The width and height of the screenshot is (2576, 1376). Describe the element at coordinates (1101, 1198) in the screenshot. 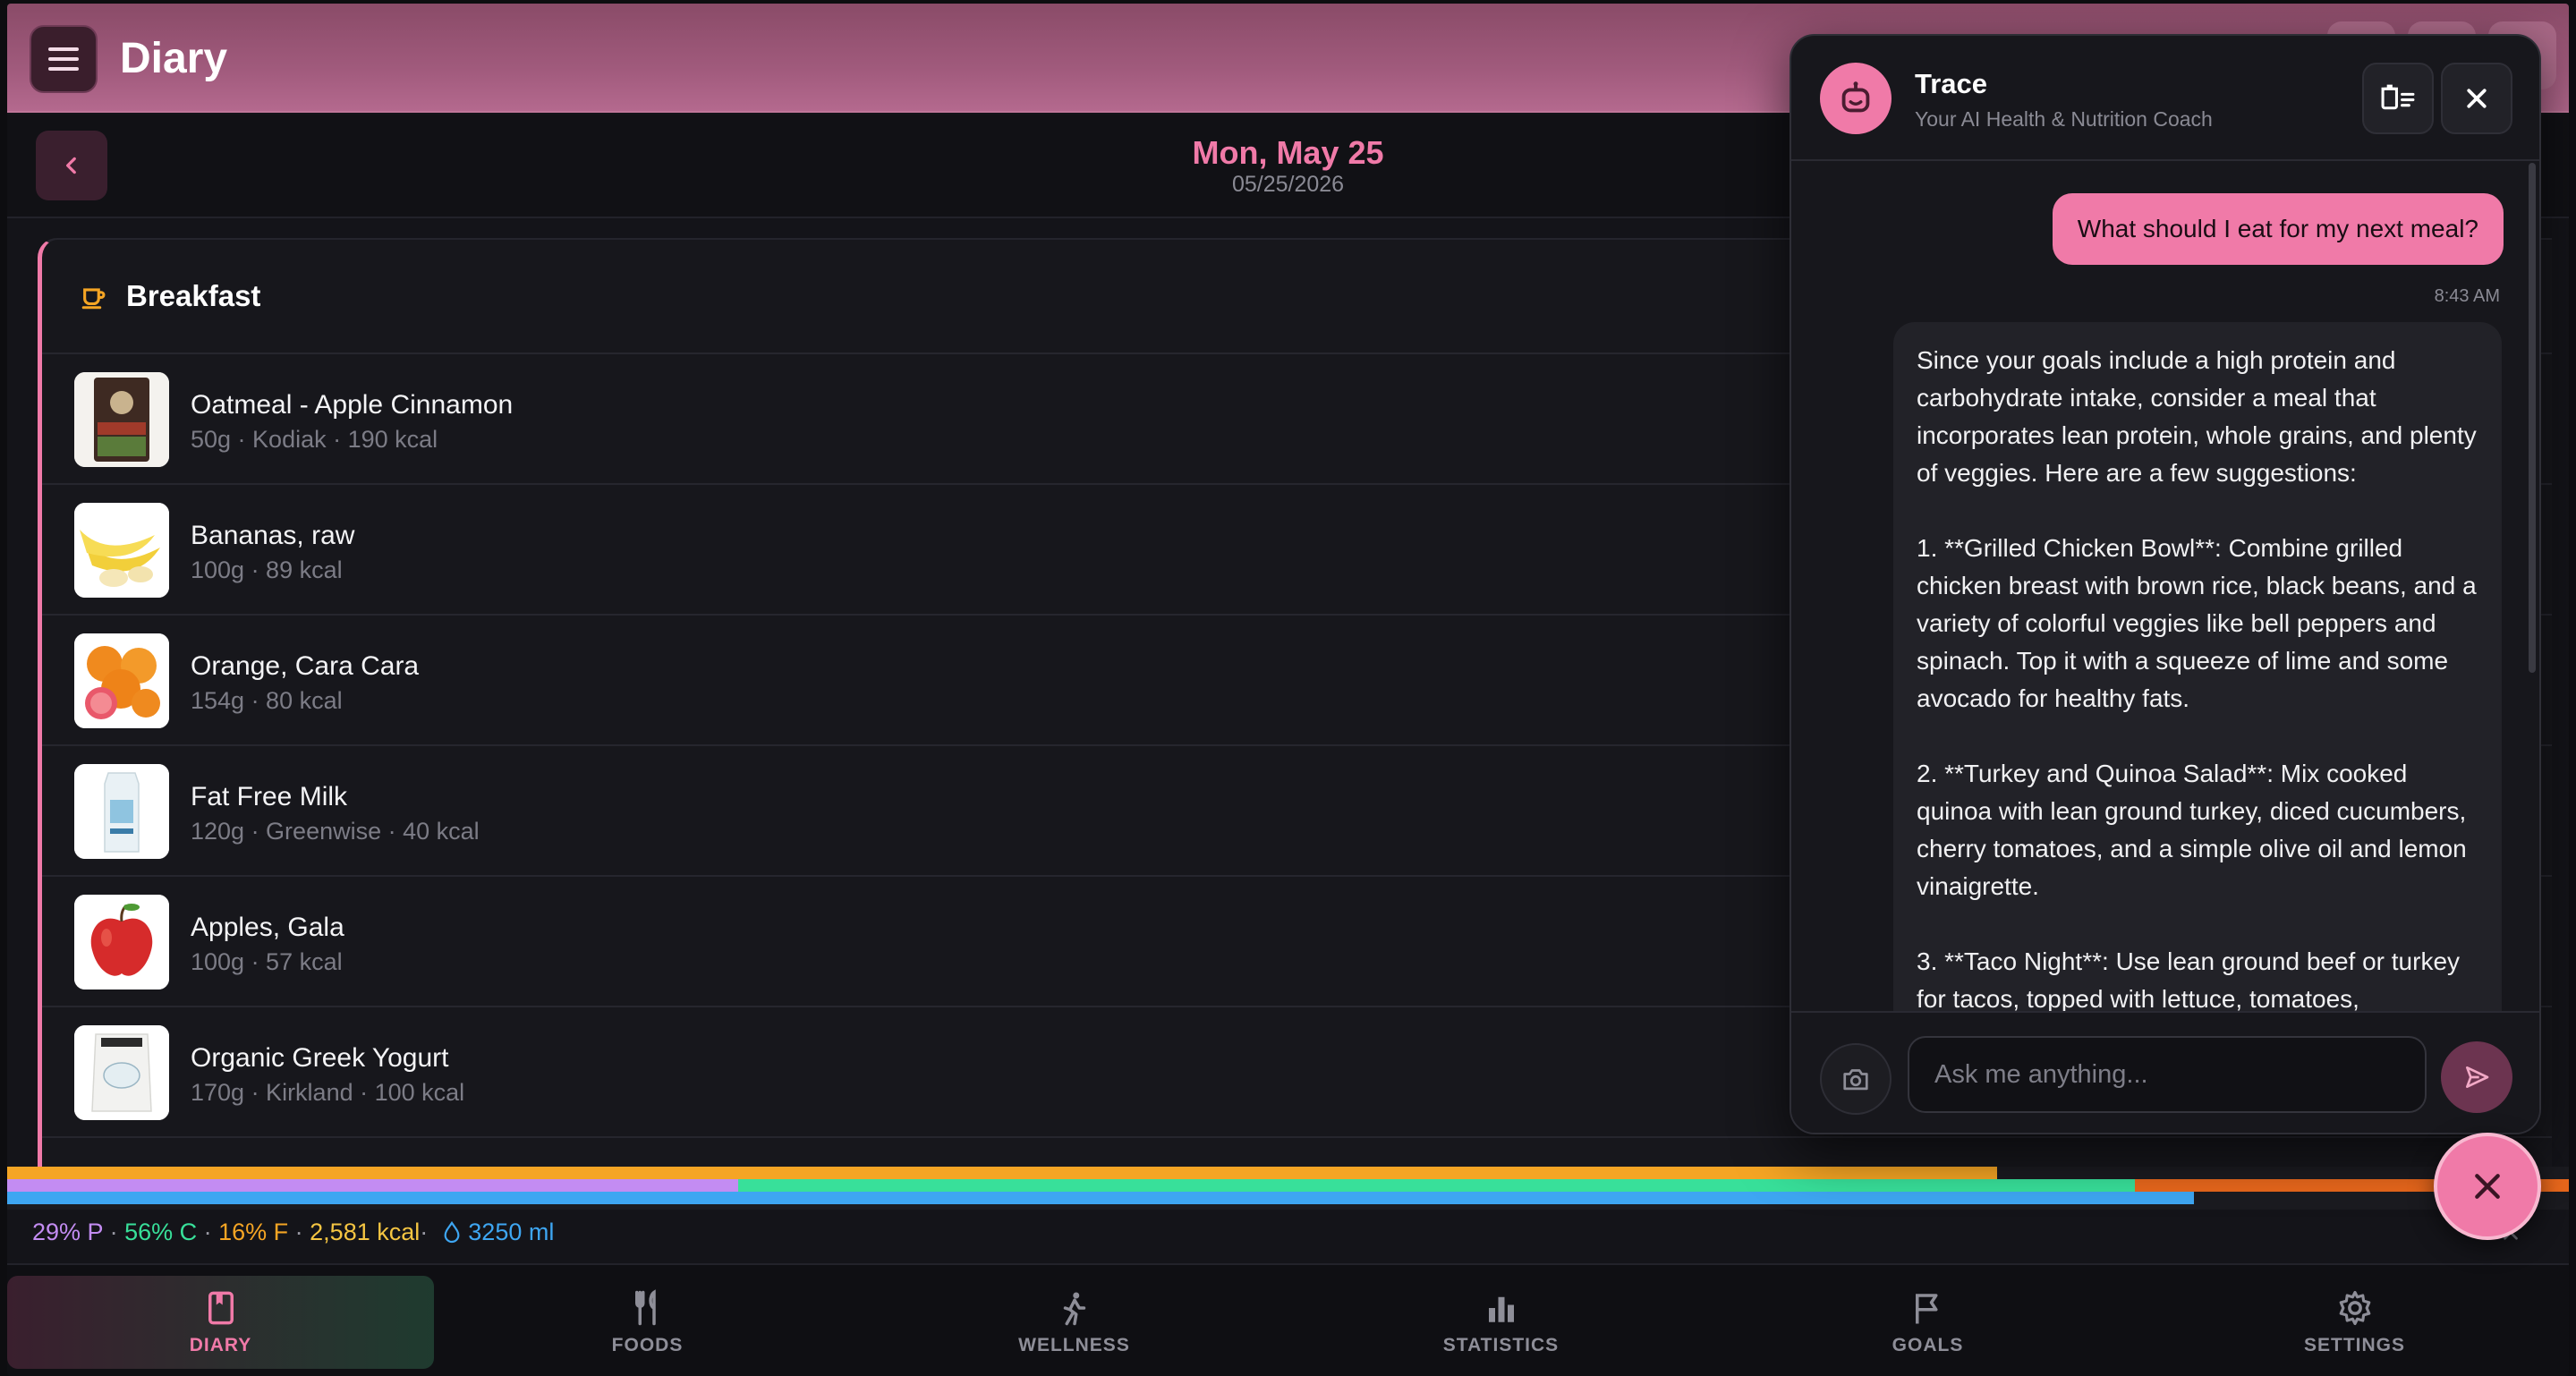

I see `water-progress-bar` at that location.